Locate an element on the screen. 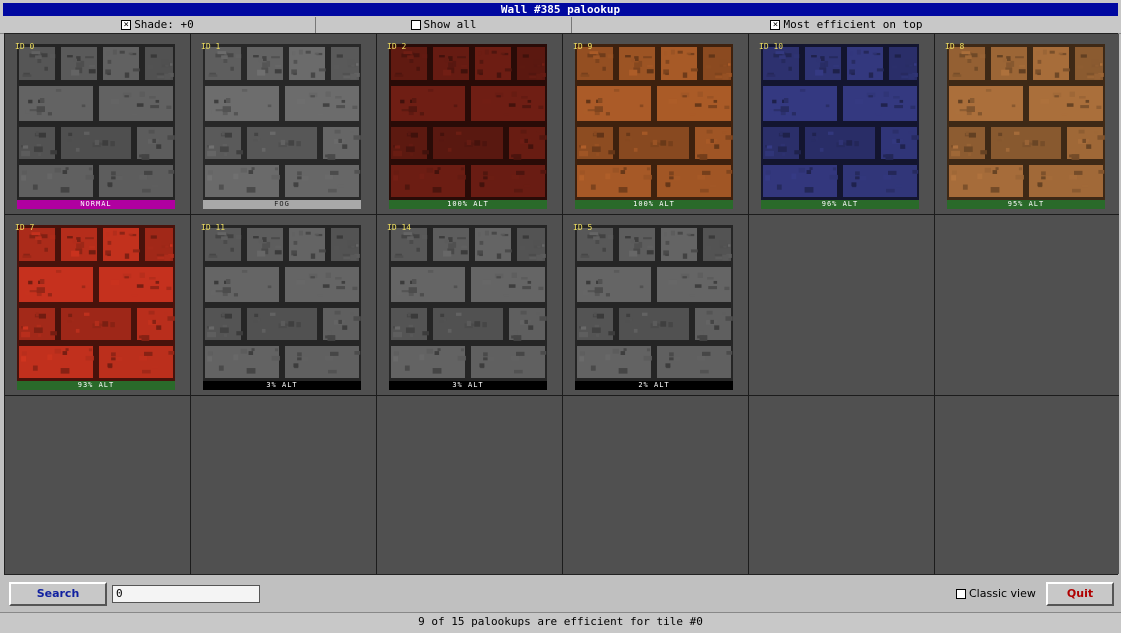  bottom-toolbar: Search 0 Classic view Quit is located at coordinates (560, 593).